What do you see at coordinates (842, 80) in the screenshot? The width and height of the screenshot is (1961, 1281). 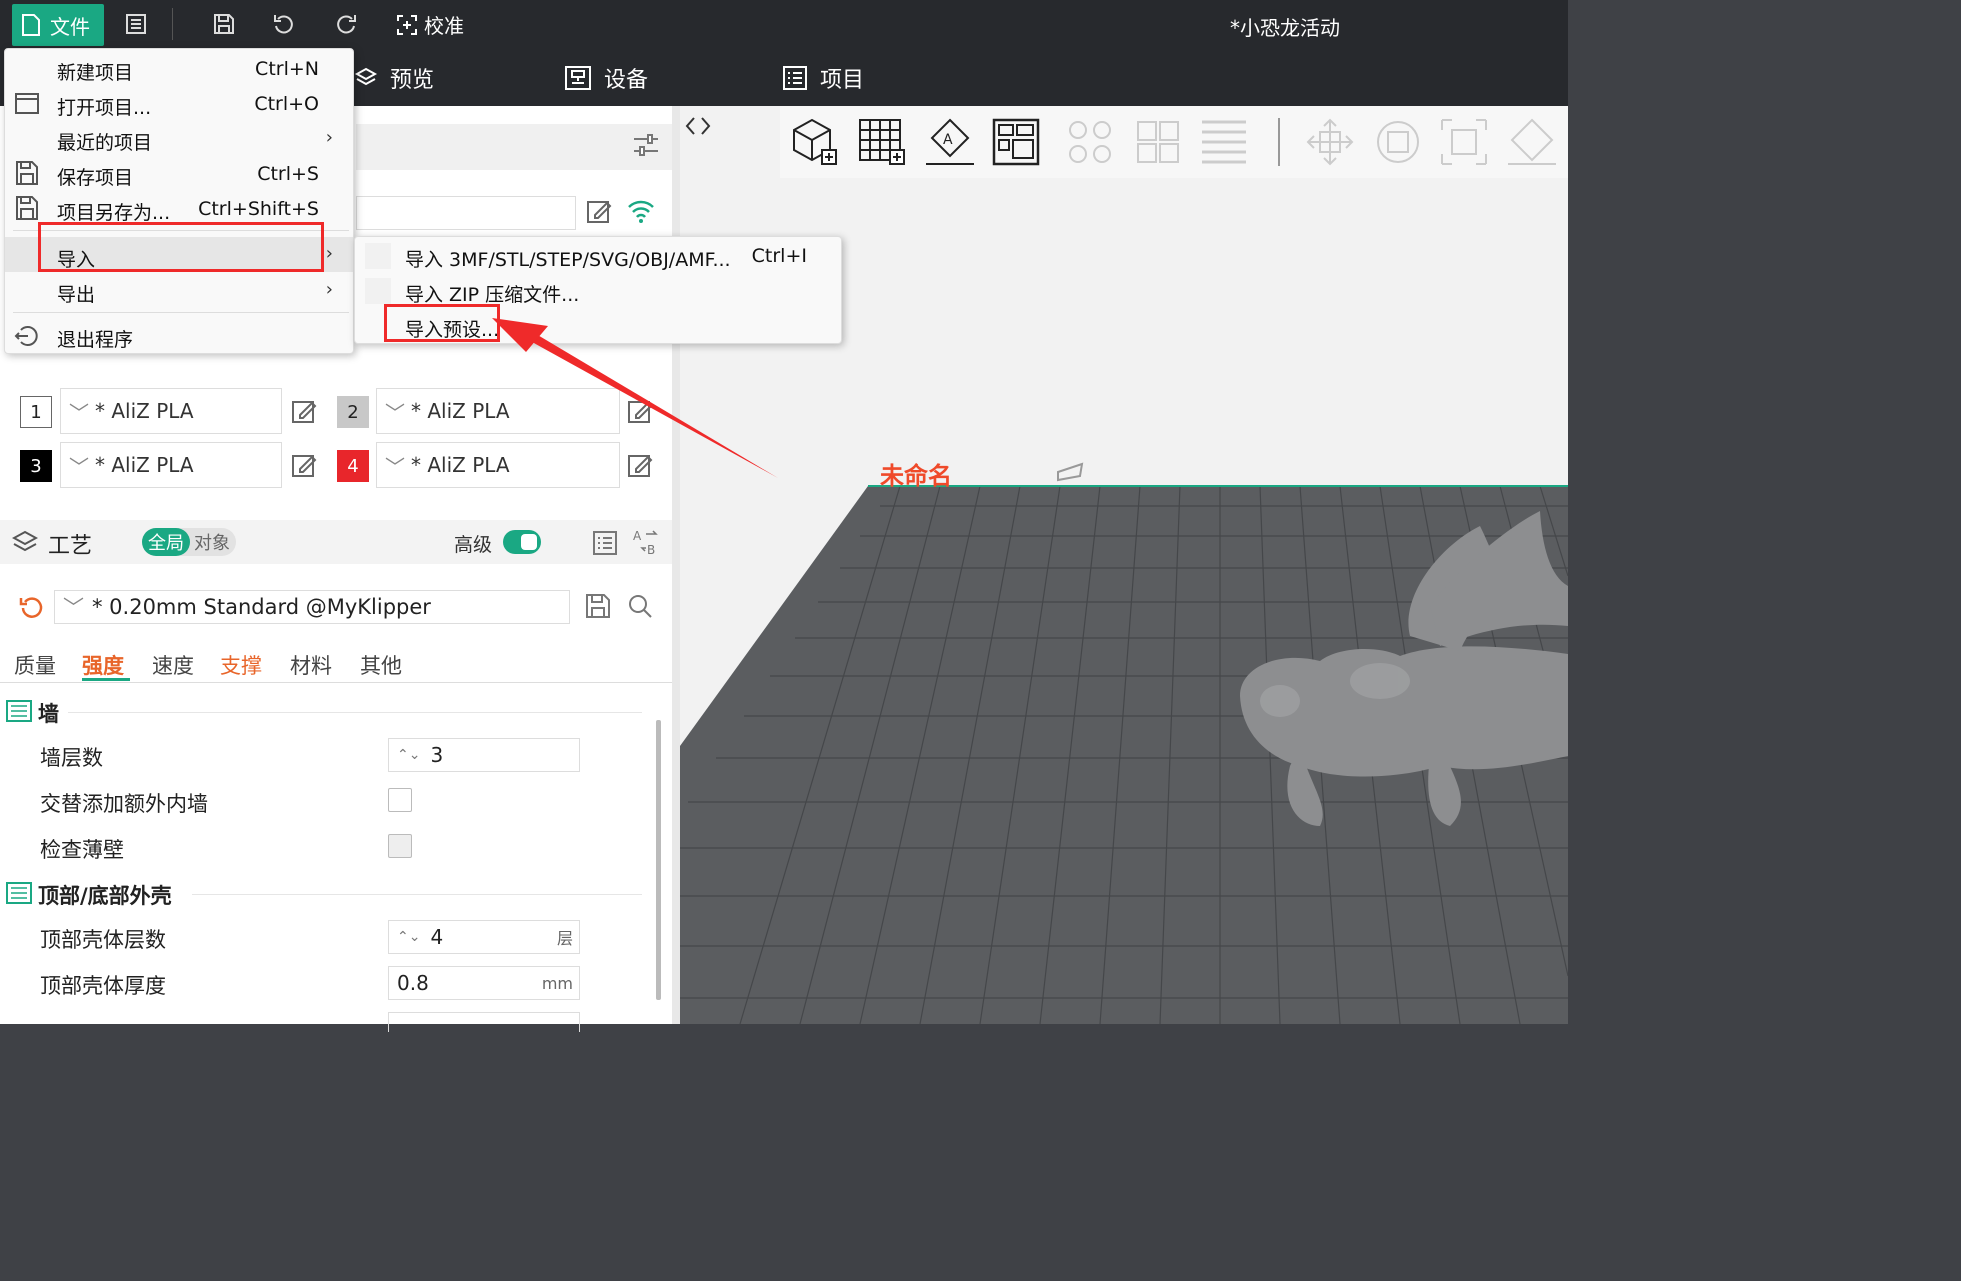 I see `tab-project-label: 项目` at bounding box center [842, 80].